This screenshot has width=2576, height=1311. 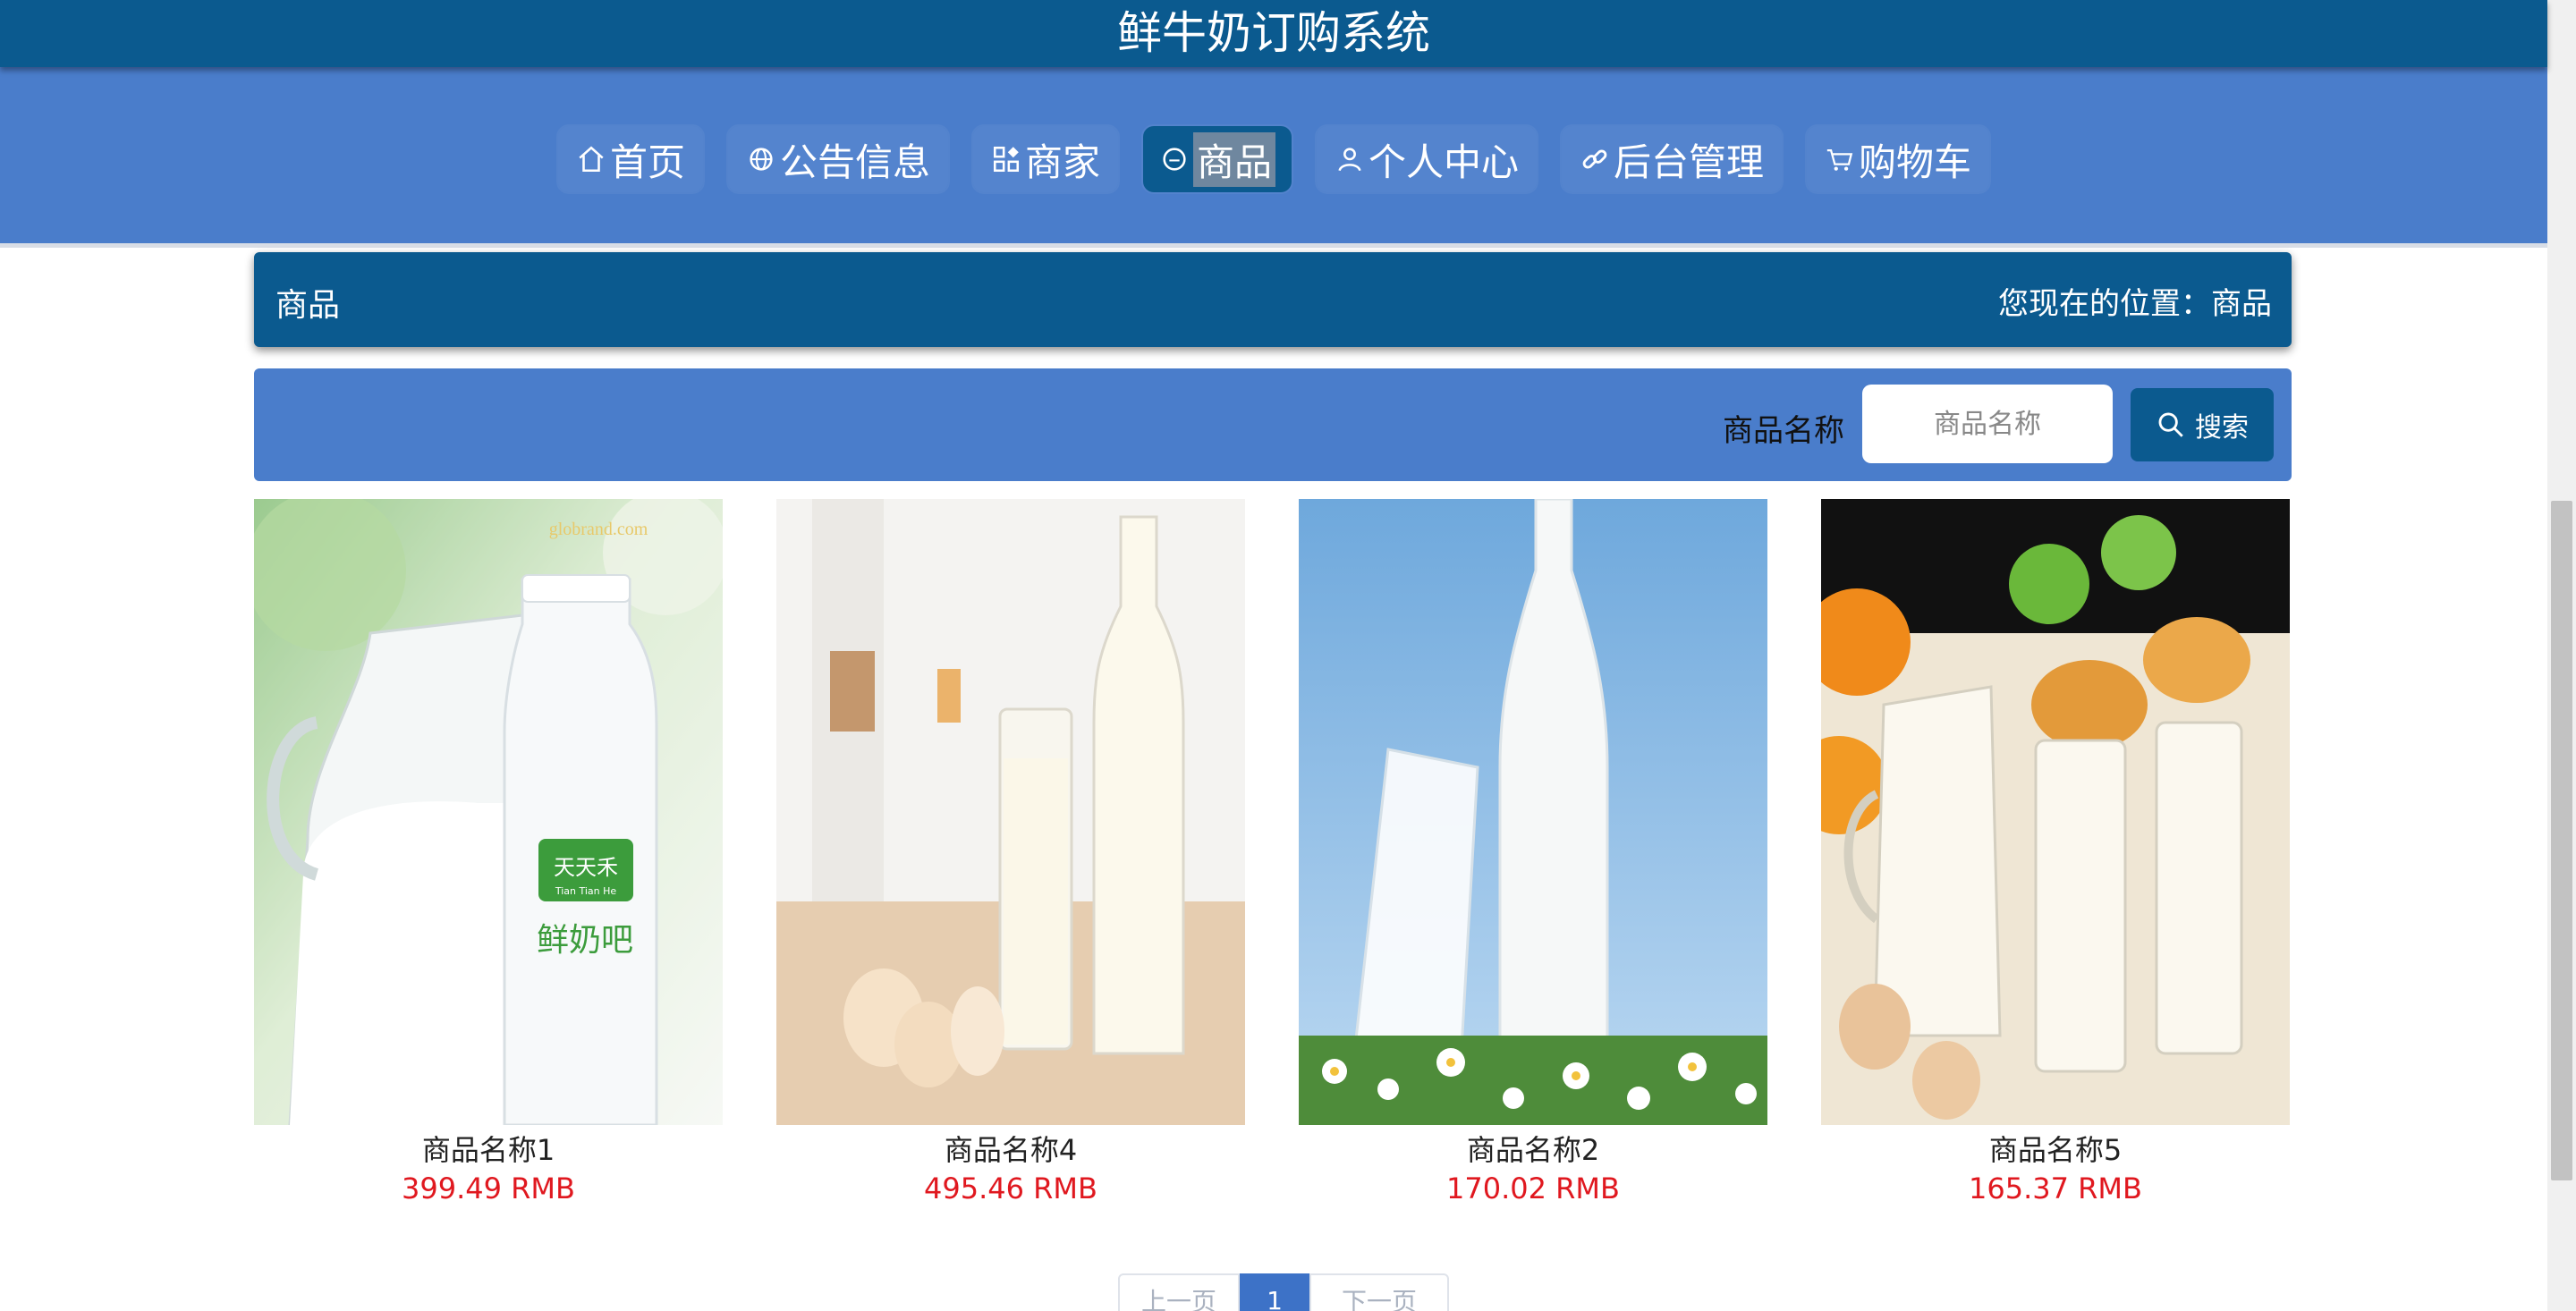 I want to click on nav-item-profile: 个人中心, so click(x=1427, y=159).